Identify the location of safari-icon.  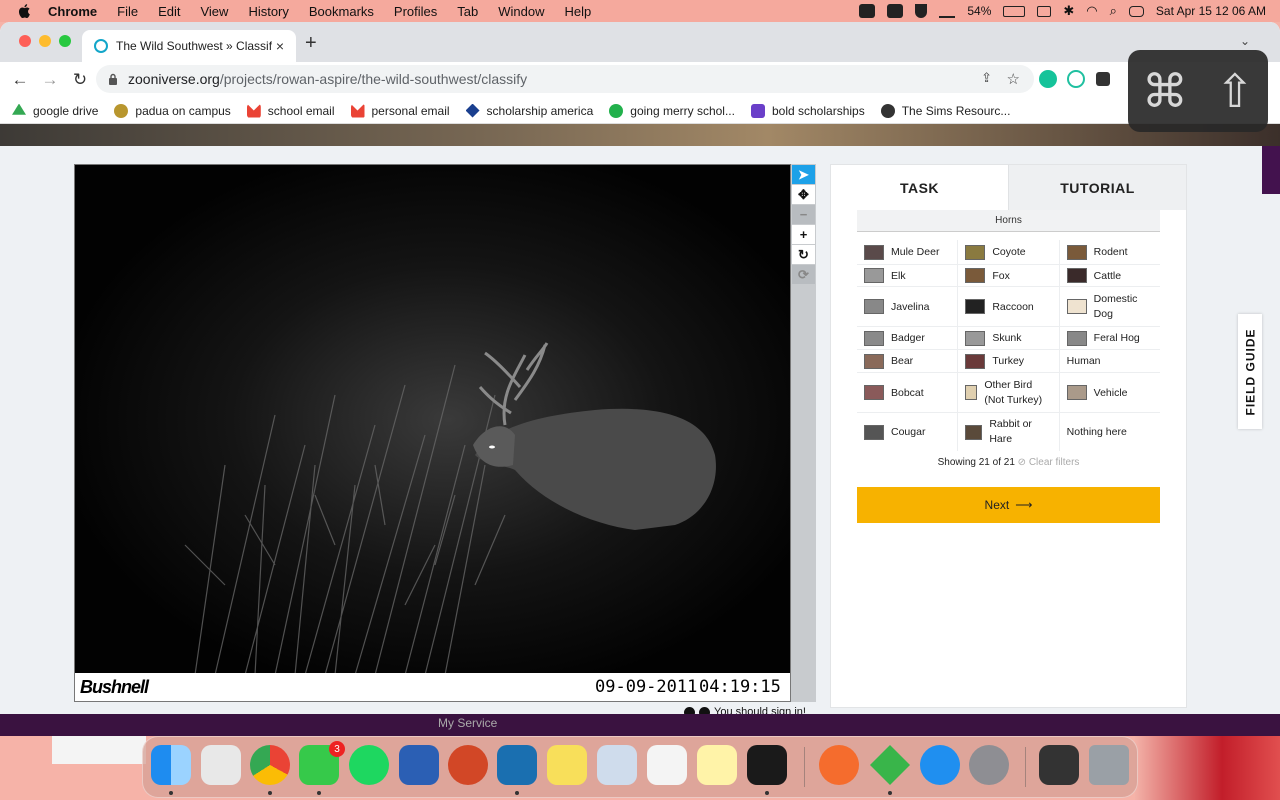
(940, 765).